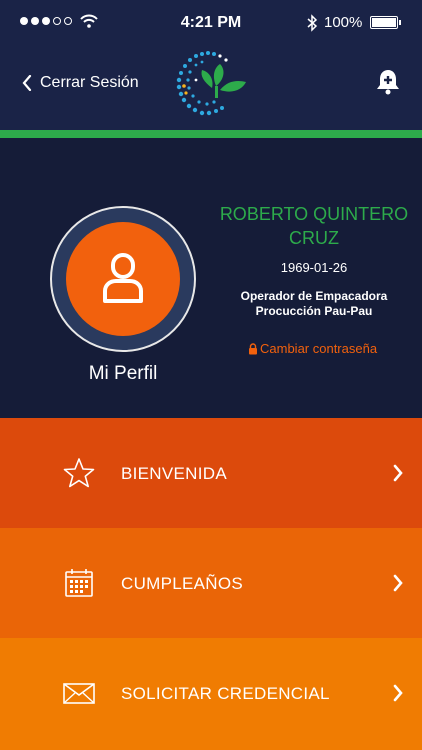 This screenshot has height=750, width=422. Describe the element at coordinates (314, 267) in the screenshot. I see `birth-date: 1969-01-26` at that location.